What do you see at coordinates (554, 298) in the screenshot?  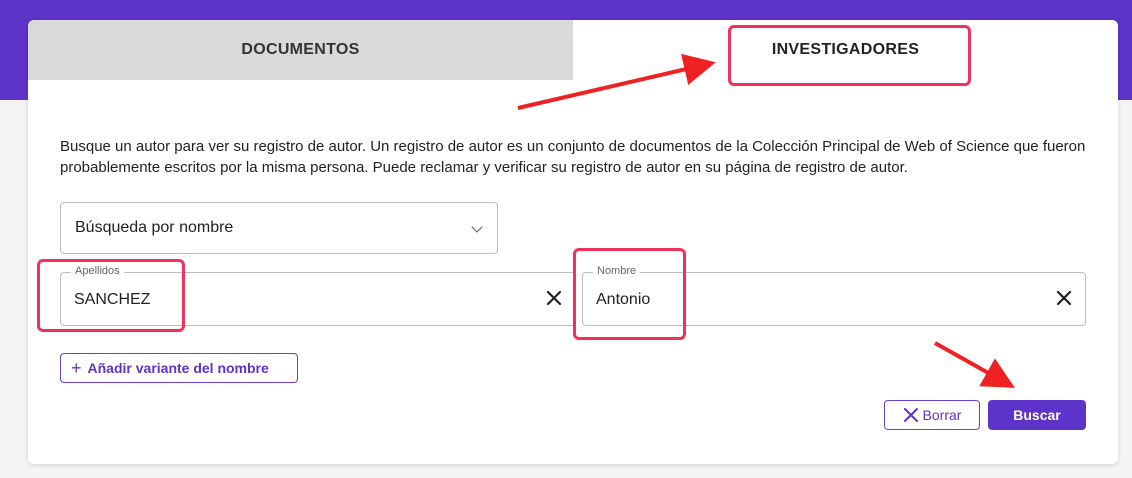 I see `clear-surname-icon` at bounding box center [554, 298].